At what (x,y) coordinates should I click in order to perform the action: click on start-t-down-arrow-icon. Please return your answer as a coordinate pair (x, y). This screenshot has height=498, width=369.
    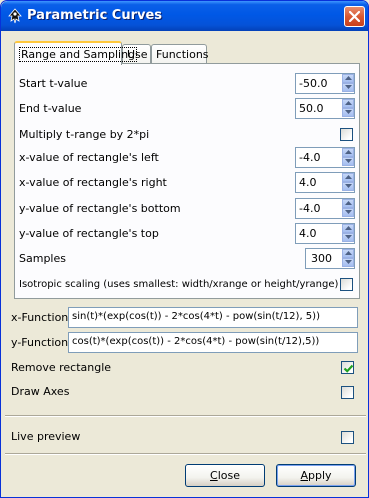
    Looking at the image, I should click on (348, 87).